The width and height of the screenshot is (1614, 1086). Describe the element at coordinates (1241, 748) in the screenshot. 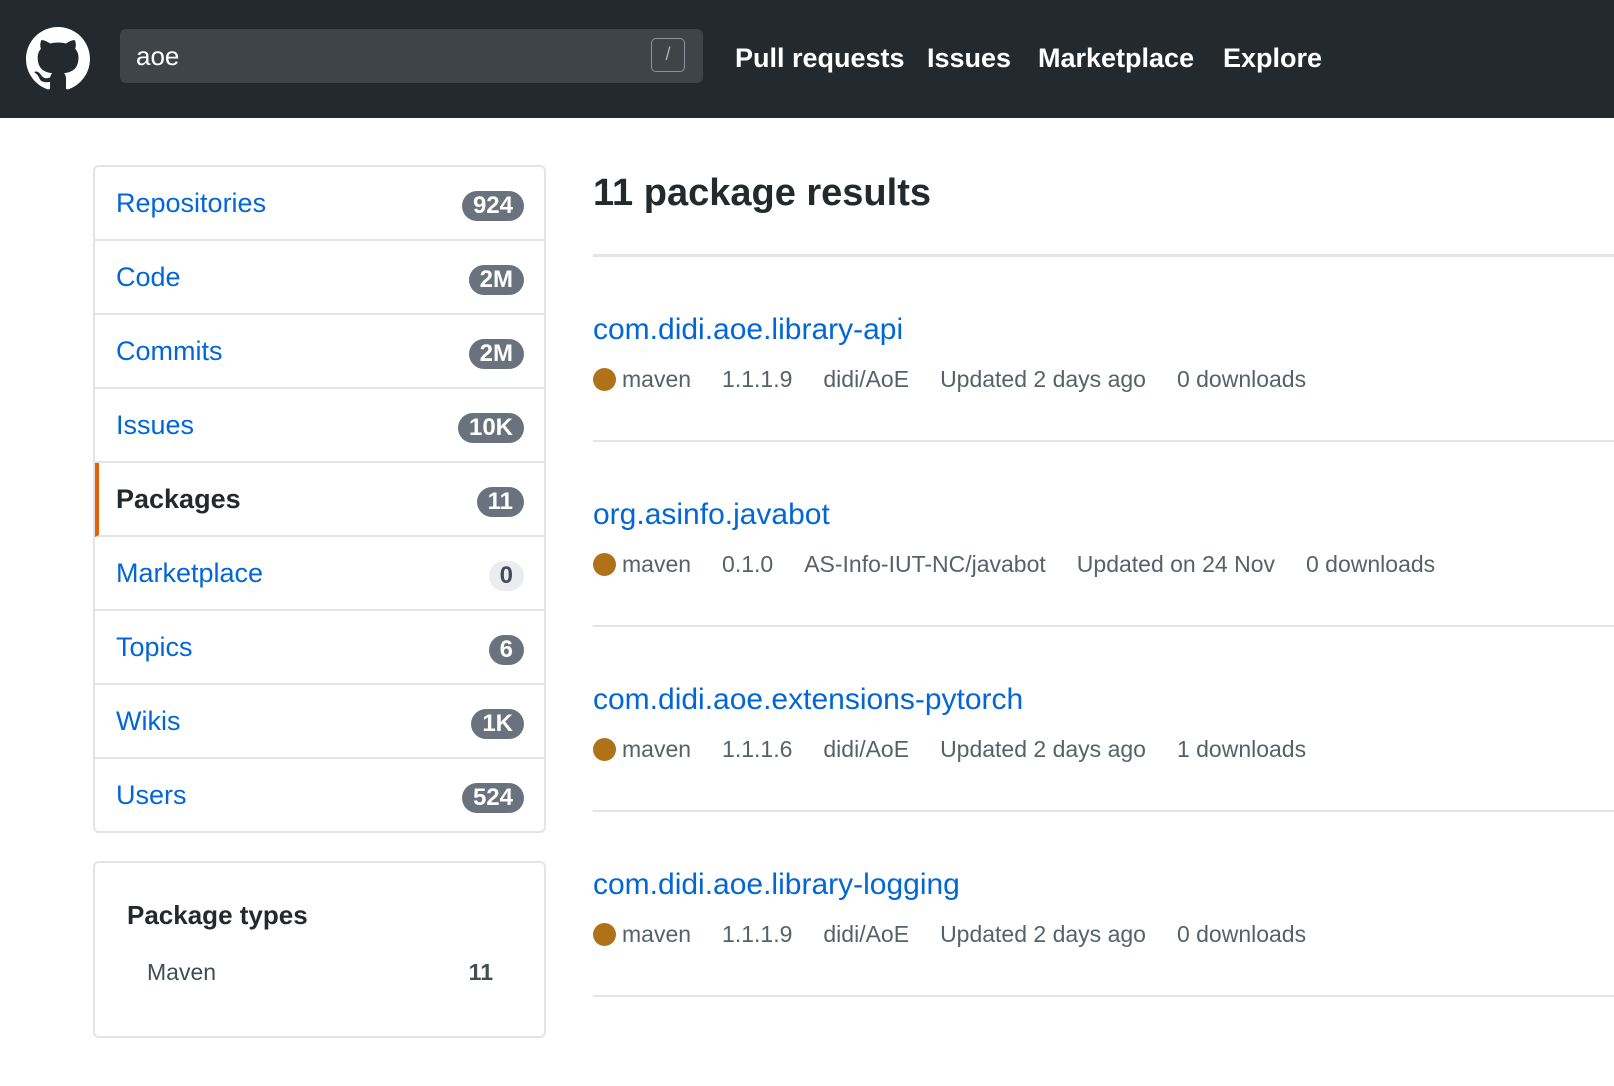

I see `package-downloads: 1 downloads` at that location.